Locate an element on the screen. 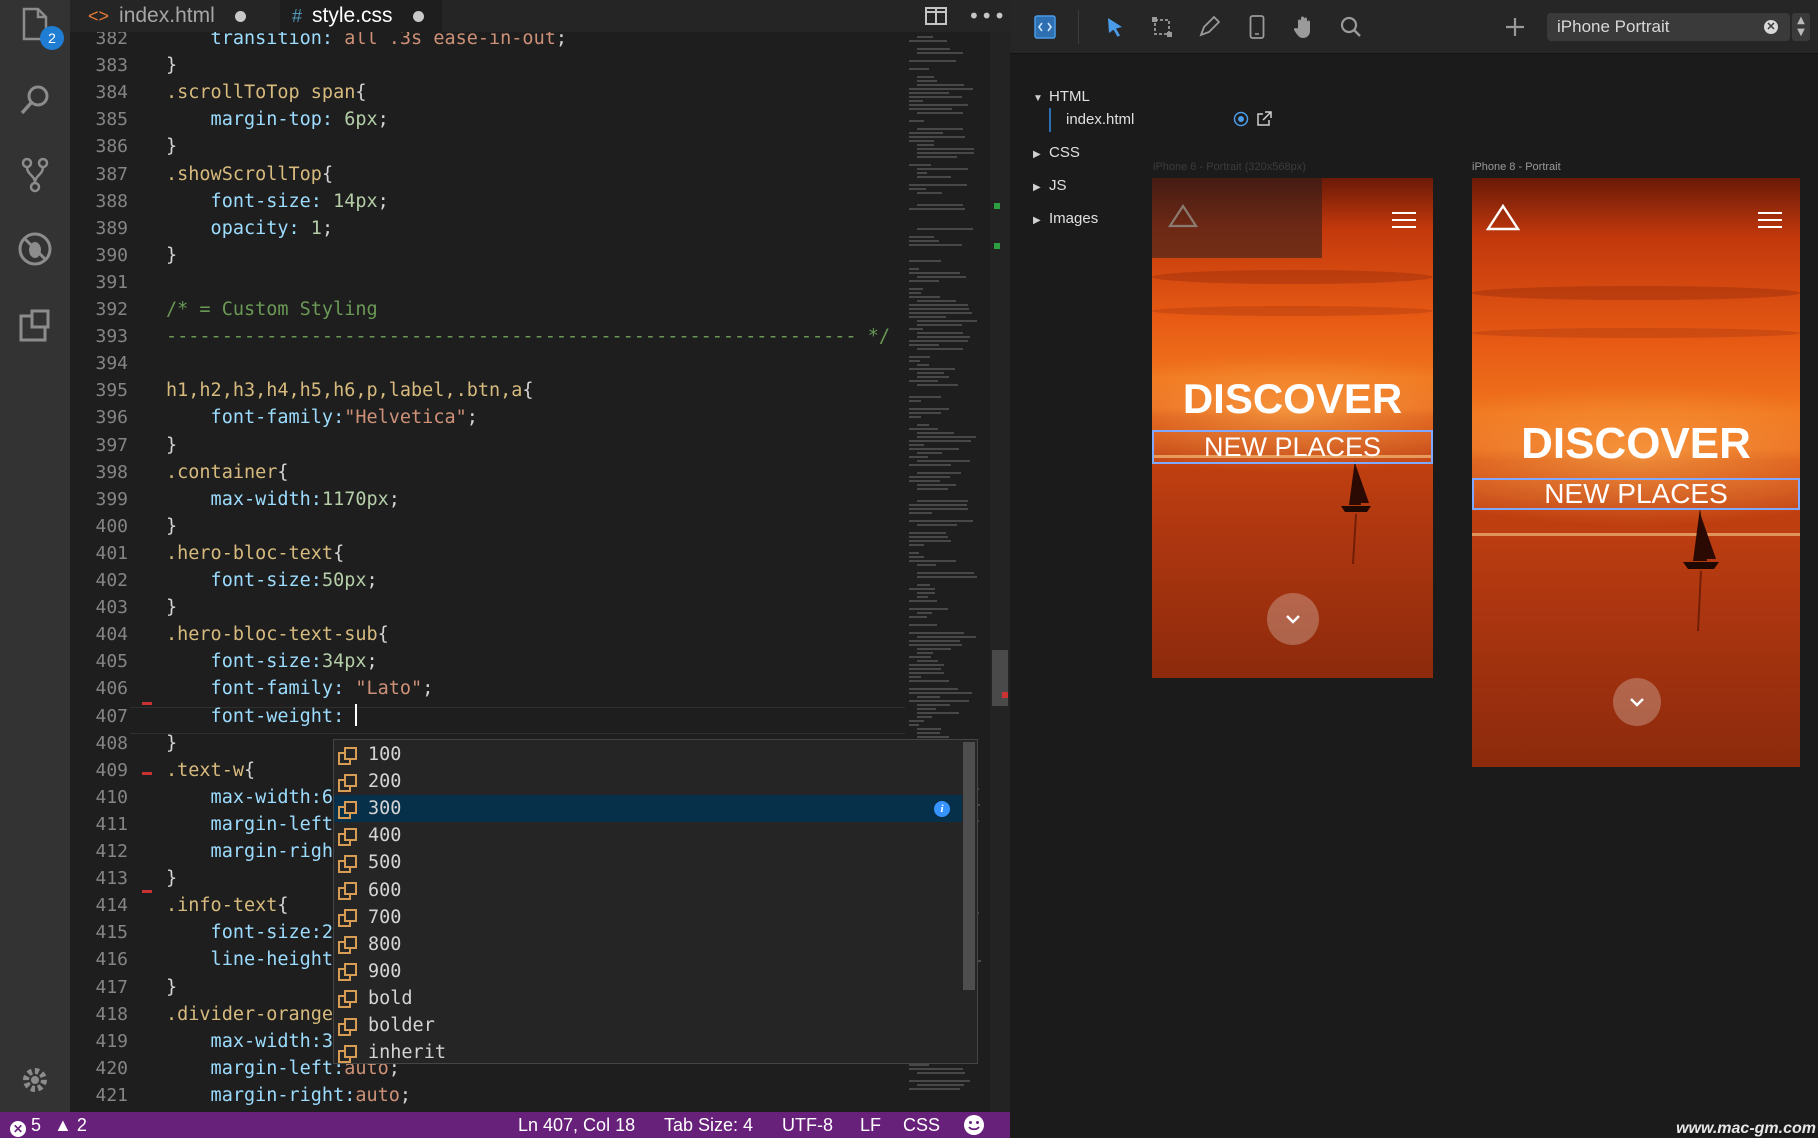  explorer-icon: 2 is located at coordinates (37, 25).